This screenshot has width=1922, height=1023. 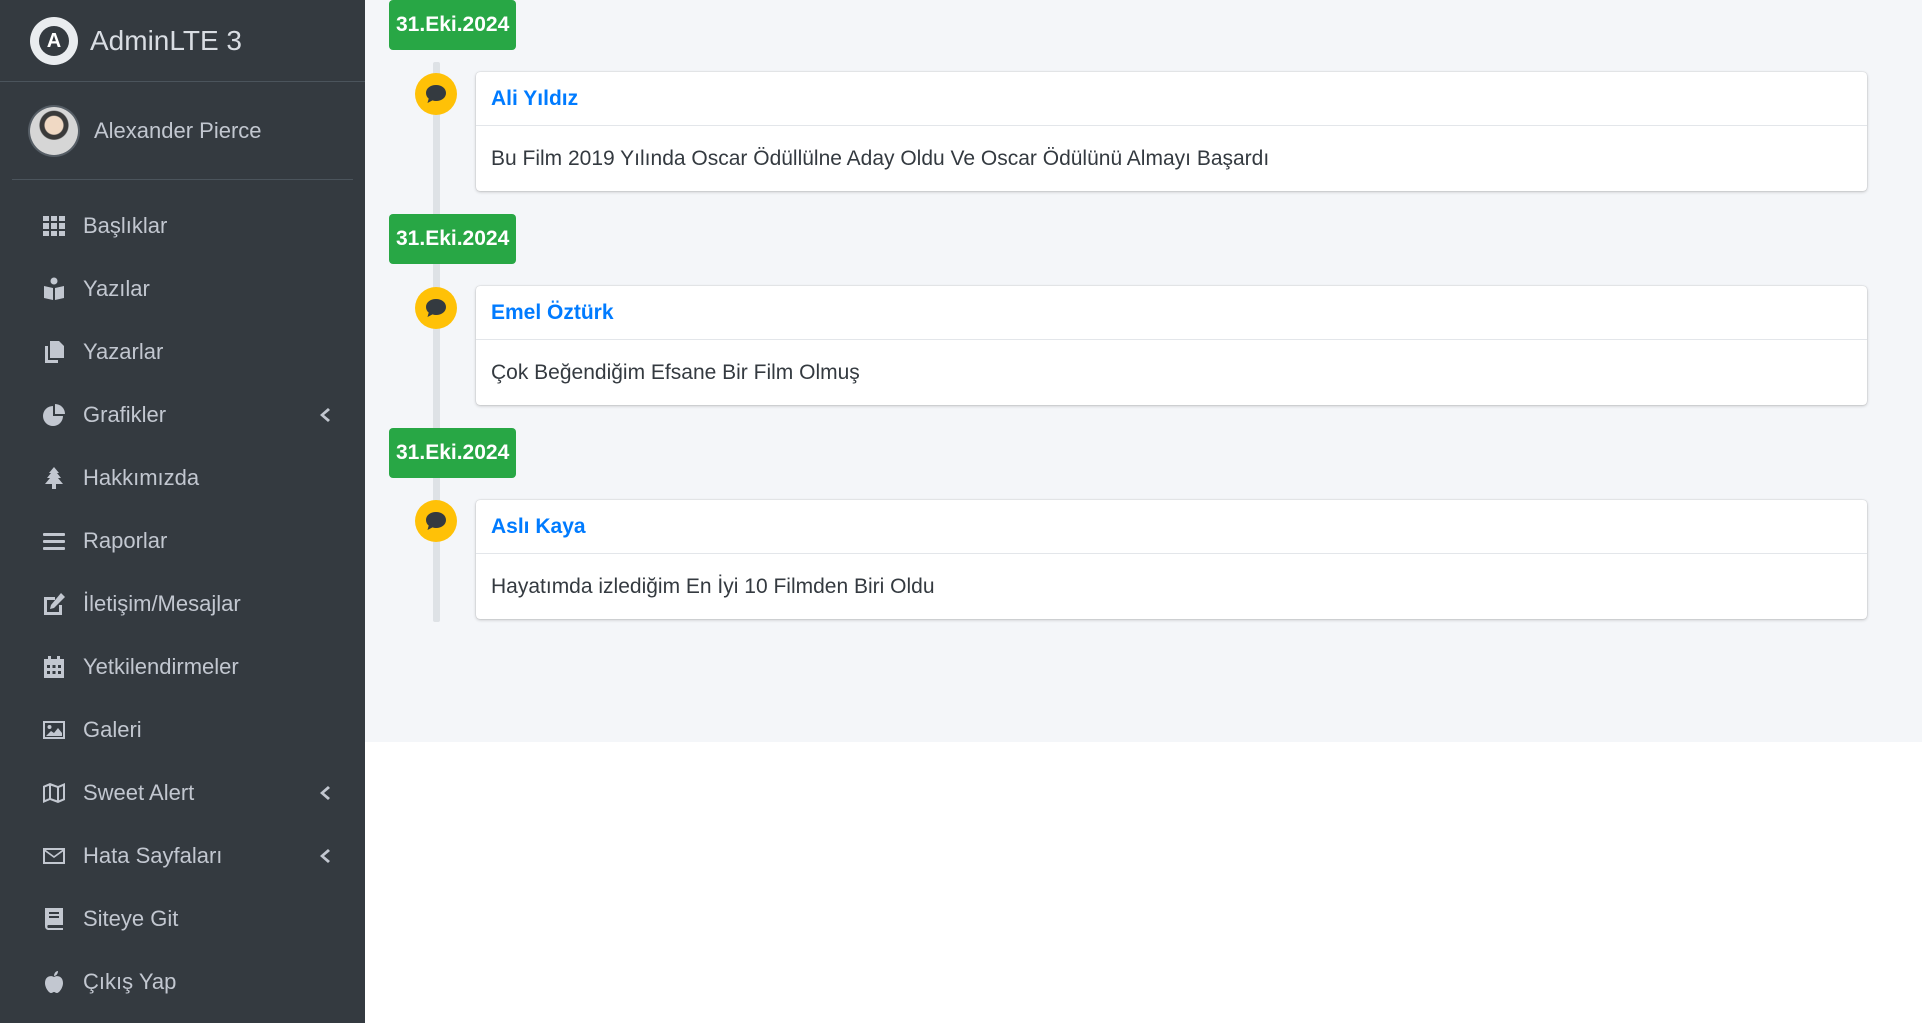 I want to click on comment-author-link: Aslı Kaya, so click(x=538, y=527).